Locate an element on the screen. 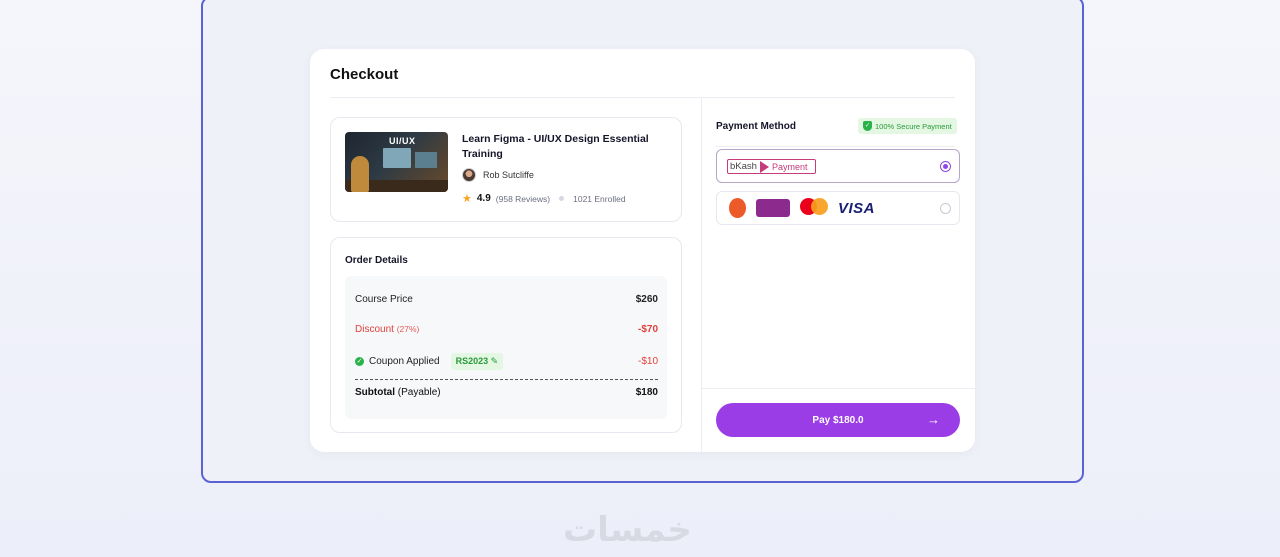 The width and height of the screenshot is (1280, 557). course-author: Rob Sutcliffe is located at coordinates (498, 175).